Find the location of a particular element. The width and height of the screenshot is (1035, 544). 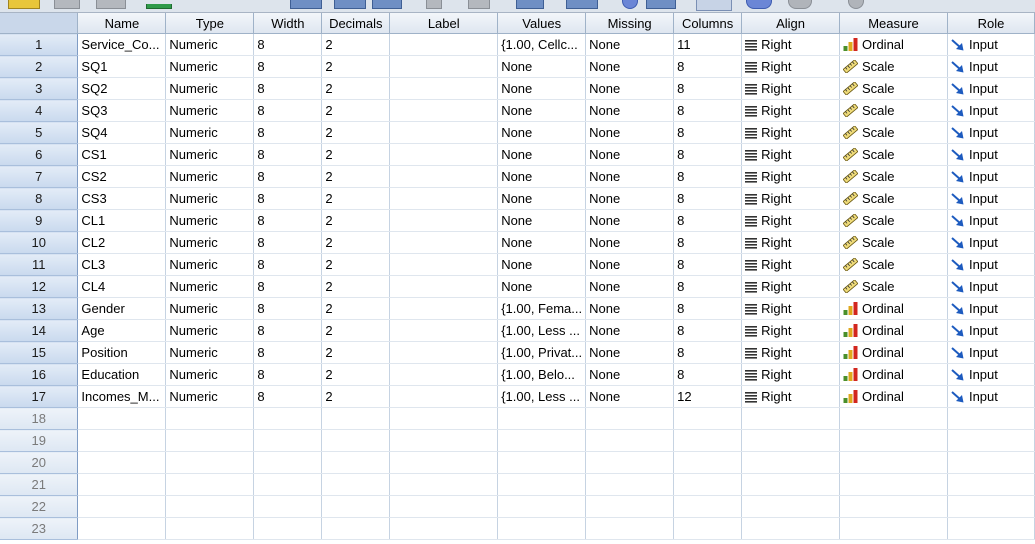

use-sets-icon is located at coordinates (759, 4).